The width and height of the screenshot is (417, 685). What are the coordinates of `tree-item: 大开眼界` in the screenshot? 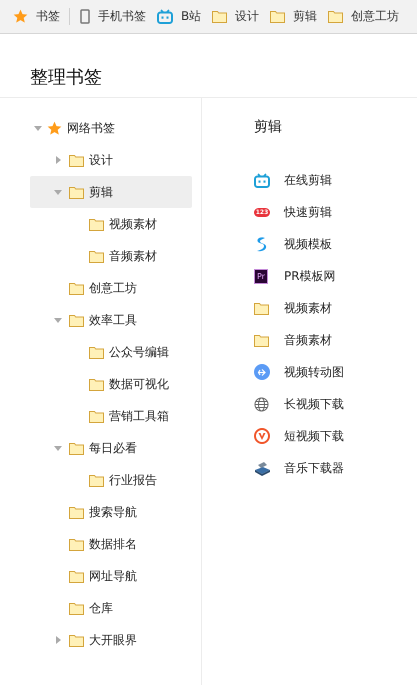 It's located at (113, 640).